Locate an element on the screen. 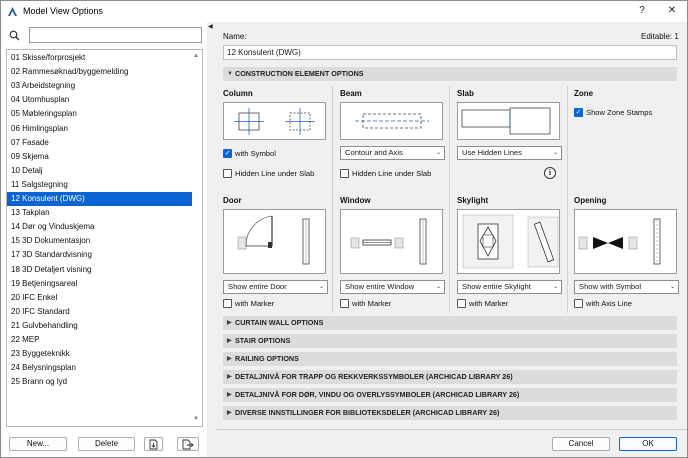 The width and height of the screenshot is (688, 458). opening-preview is located at coordinates (625, 241).